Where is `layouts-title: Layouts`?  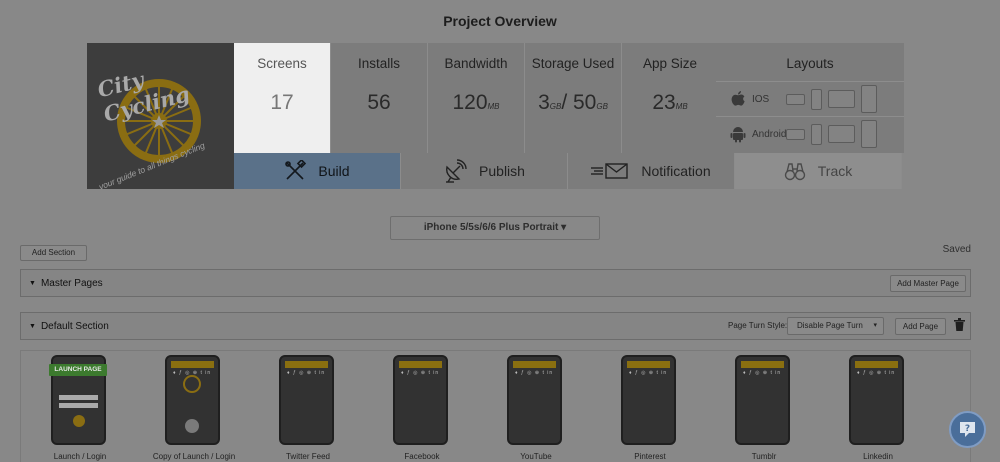
layouts-title: Layouts is located at coordinates (810, 63).